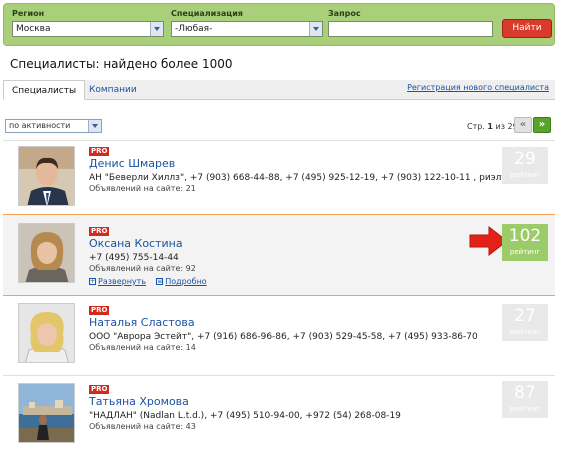 The image size is (561, 450). Describe the element at coordinates (500, 126) in the screenshot. I see `pager-sep: из` at that location.